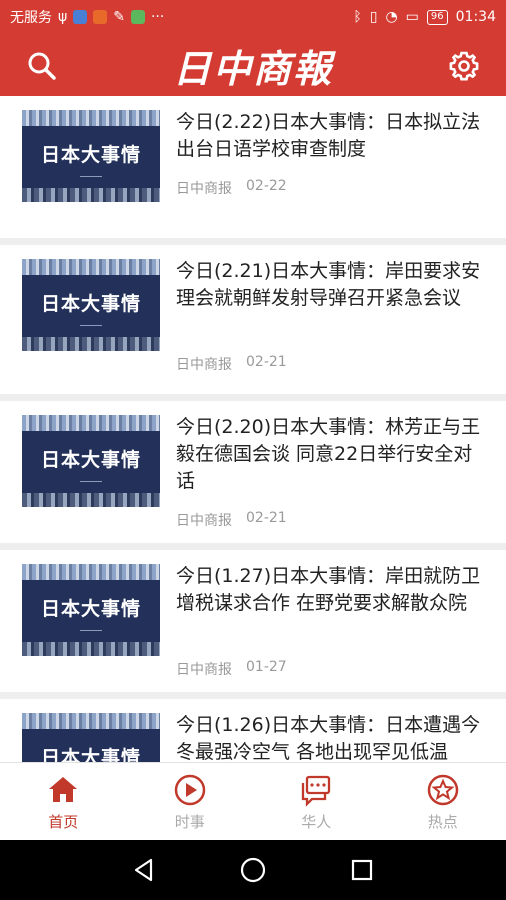 This screenshot has height=900, width=506. Describe the element at coordinates (189, 790) in the screenshot. I see `play-circle-icon` at that location.